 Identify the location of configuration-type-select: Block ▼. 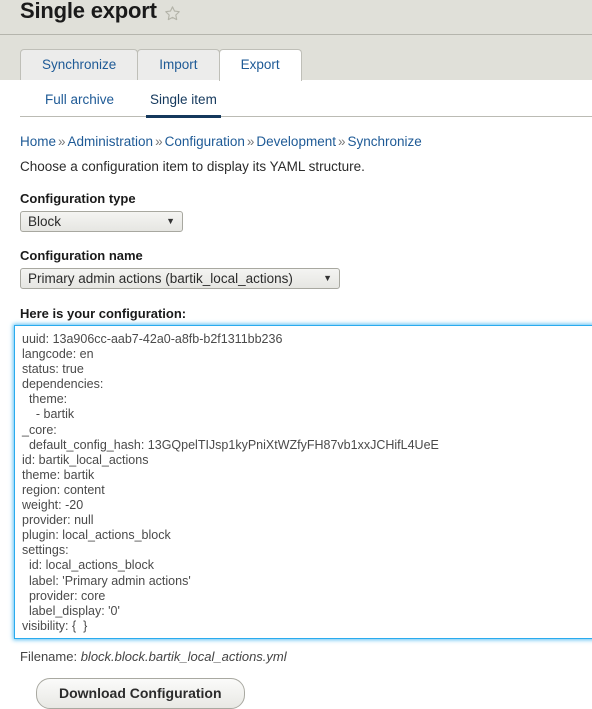
(101, 221).